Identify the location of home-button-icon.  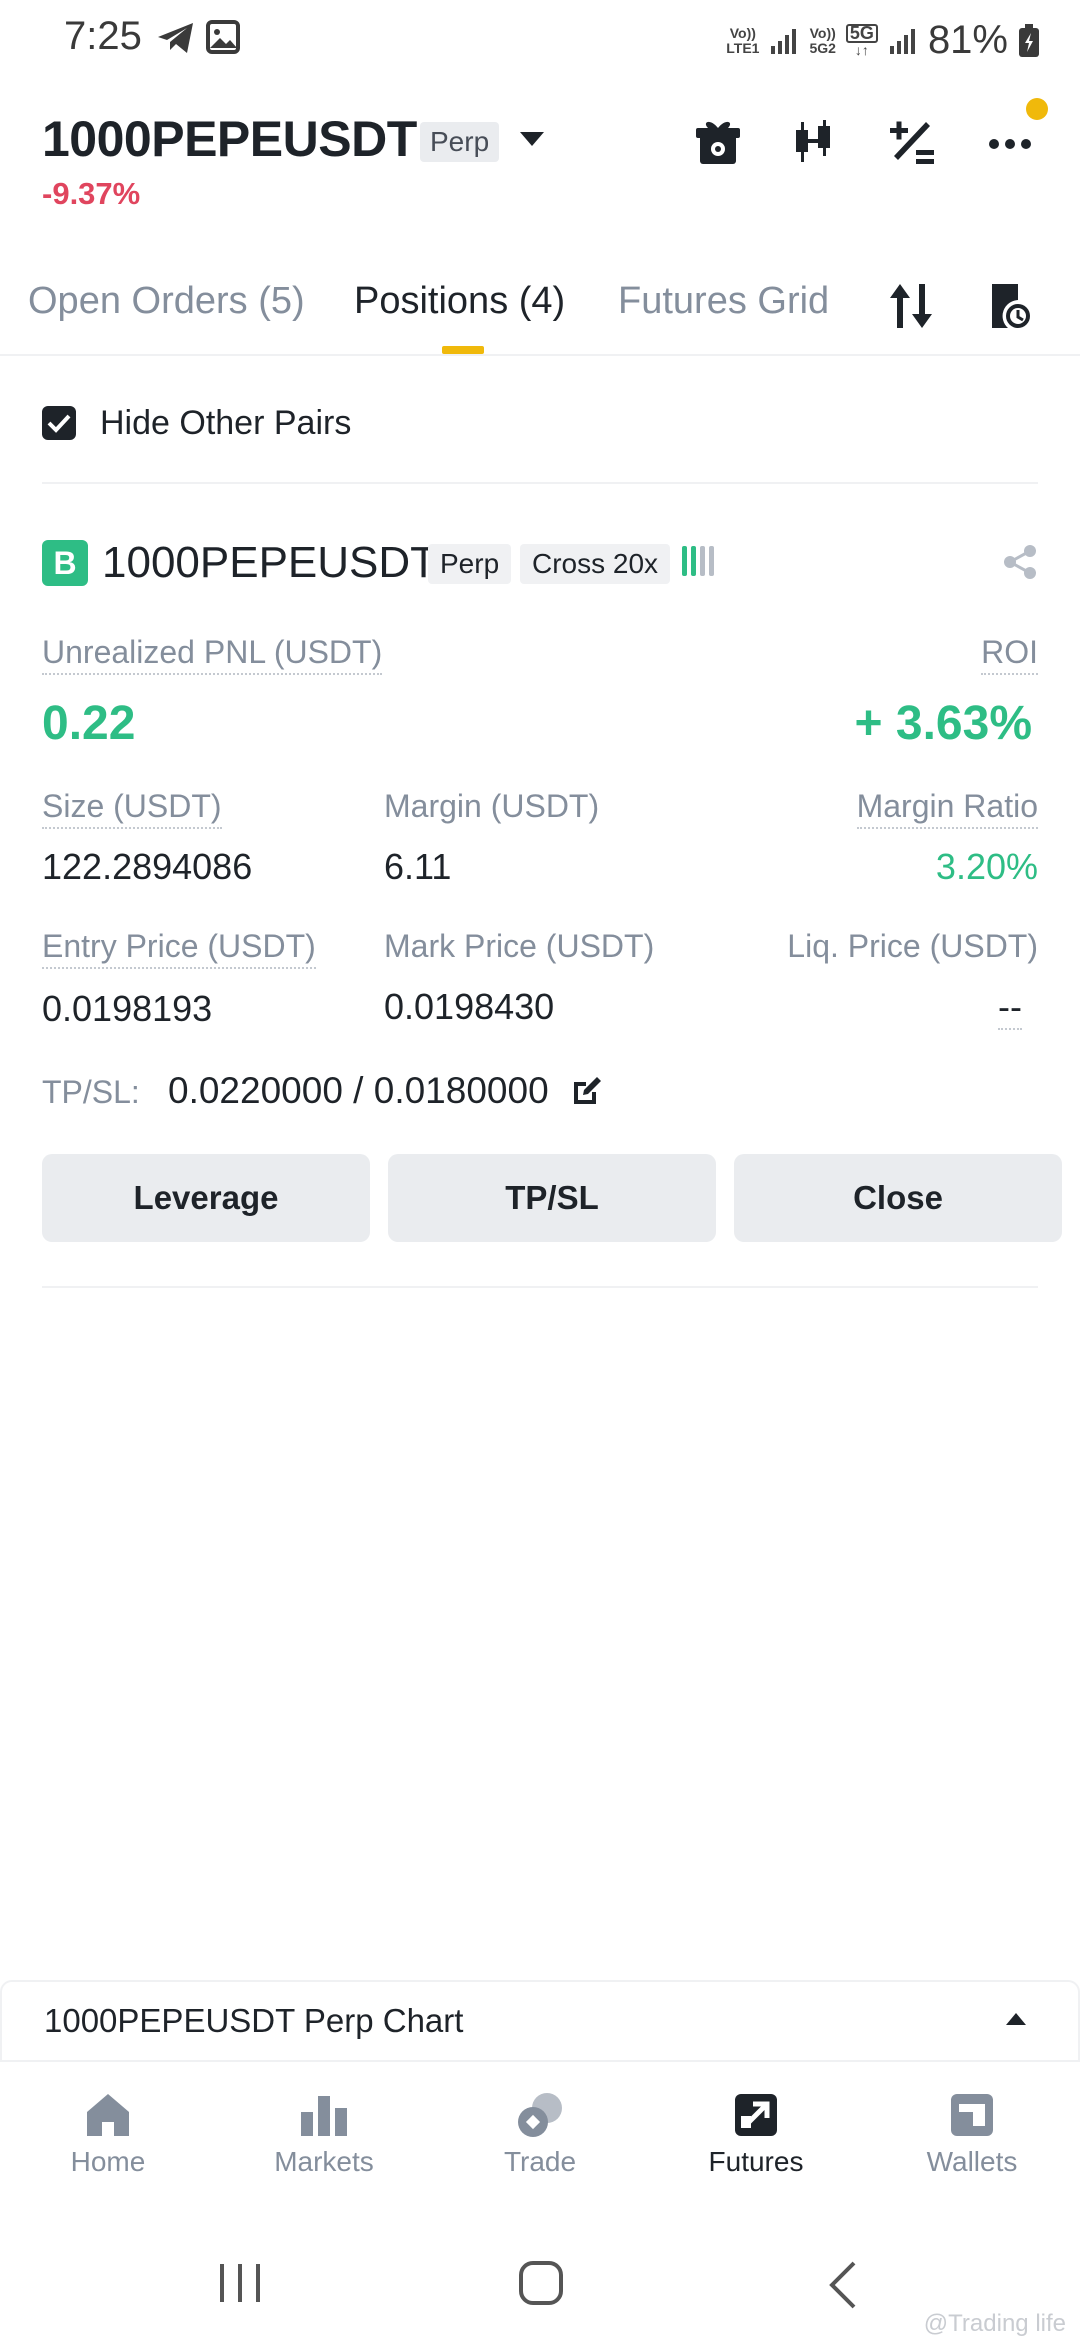
(541, 2283).